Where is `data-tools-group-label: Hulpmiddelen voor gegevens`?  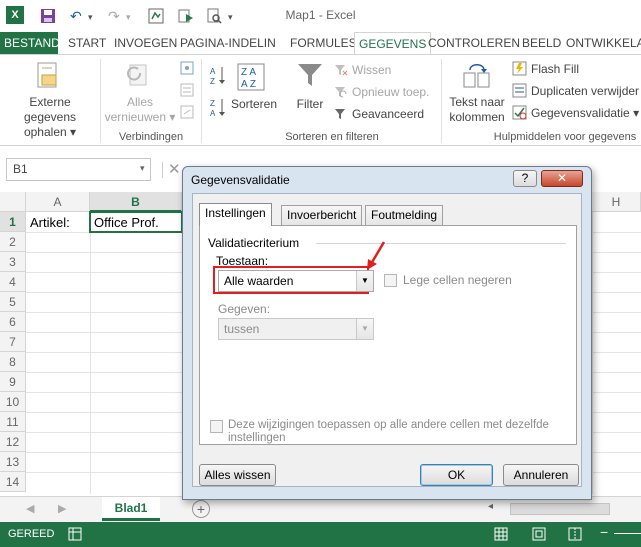 data-tools-group-label: Hulpmiddelen voor gegevens is located at coordinates (565, 137).